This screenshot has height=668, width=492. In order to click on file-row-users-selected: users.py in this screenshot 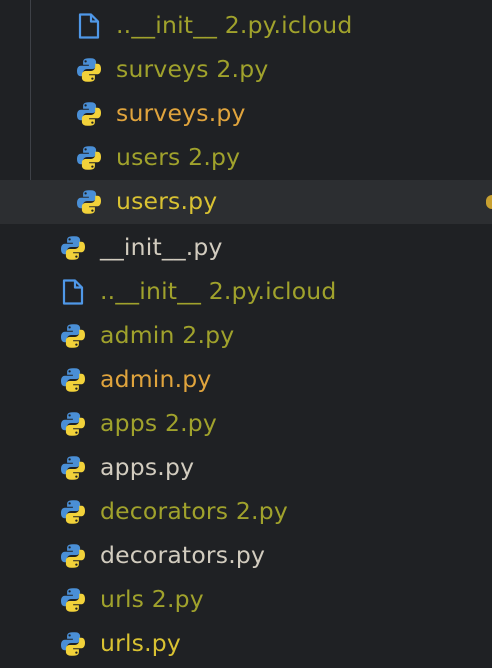, I will do `click(246, 202)`.